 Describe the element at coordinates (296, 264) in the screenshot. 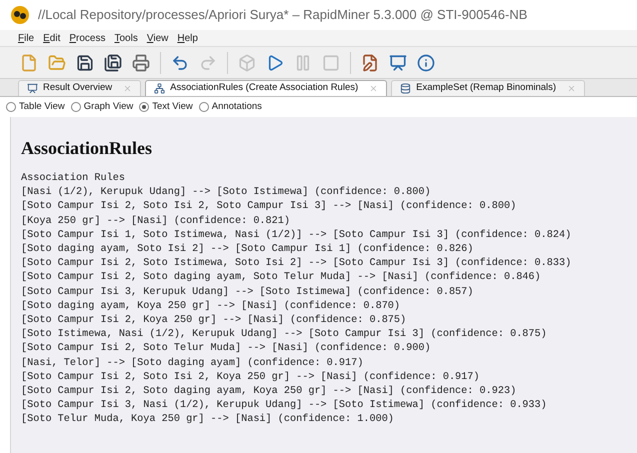

I see `rule-line: [Soto Campur Isi 2, Soto Istimewa, Soto Isi 2] --> [Soto Campur Isi 3] (confidence: 0.833)` at that location.